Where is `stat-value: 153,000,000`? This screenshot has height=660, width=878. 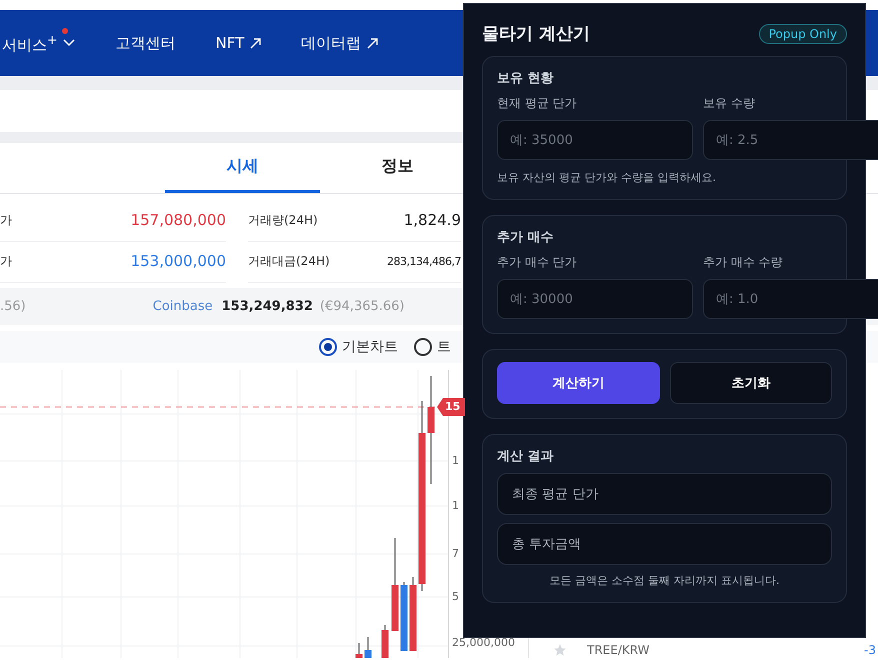 stat-value: 153,000,000 is located at coordinates (178, 261).